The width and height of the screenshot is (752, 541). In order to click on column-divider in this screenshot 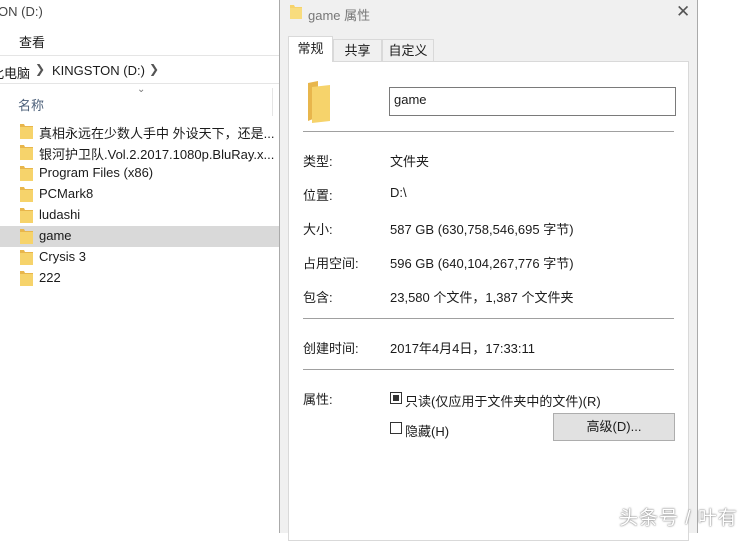, I will do `click(272, 102)`.